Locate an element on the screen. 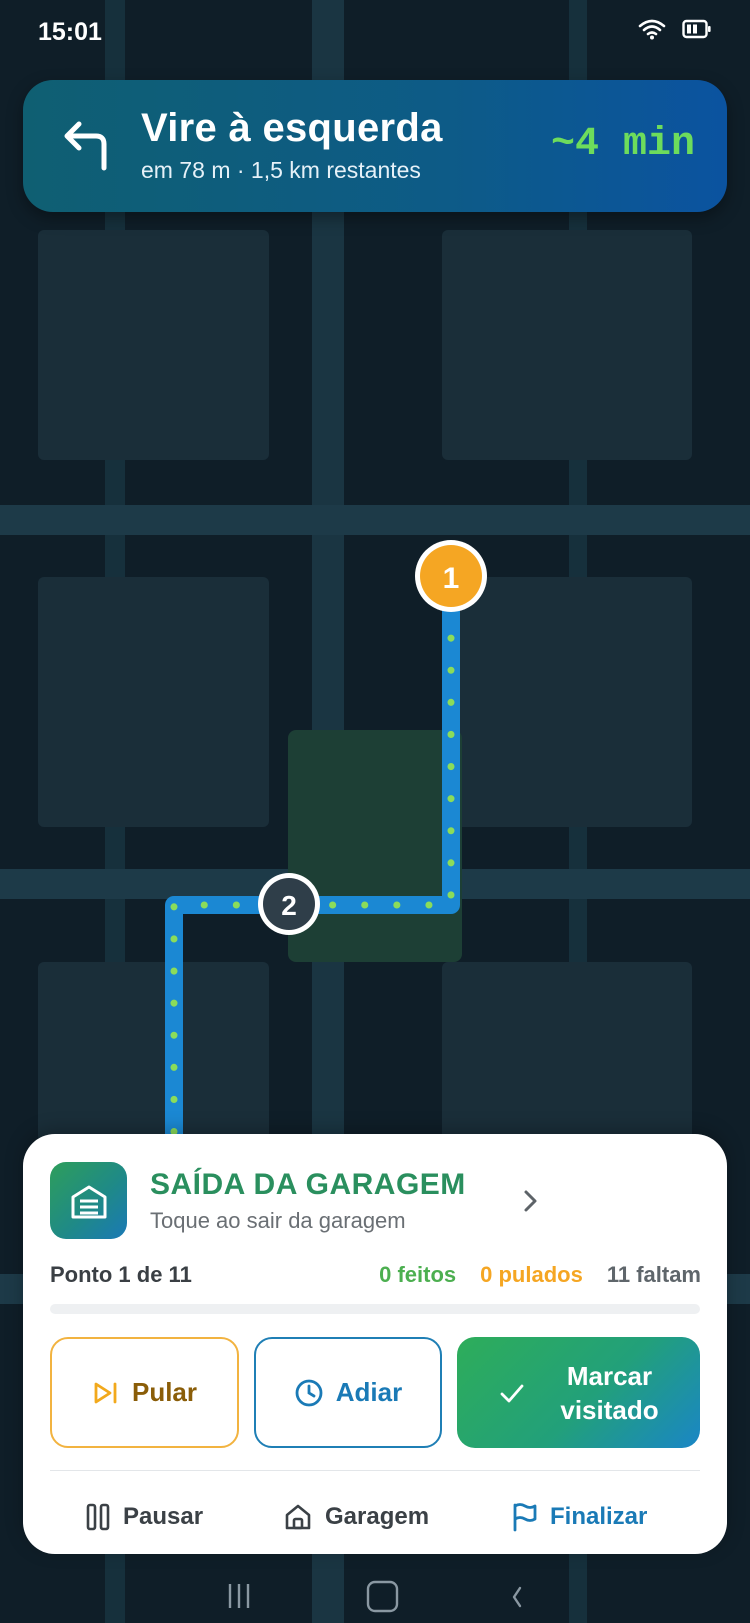 The image size is (750, 1623). status-bar: 15:01 is located at coordinates (375, 33).